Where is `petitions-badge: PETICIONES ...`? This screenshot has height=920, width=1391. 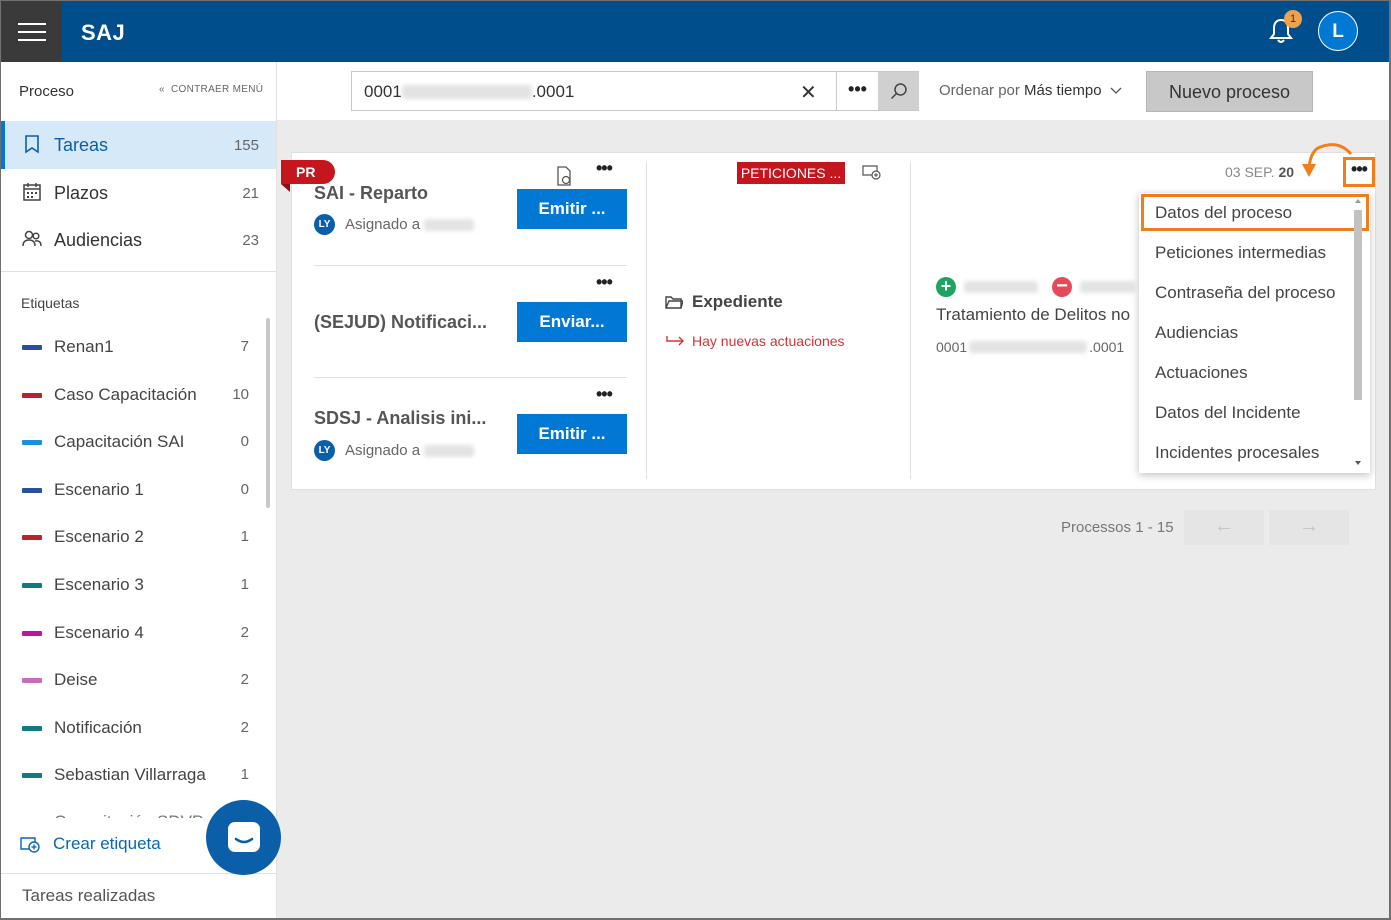 petitions-badge: PETICIONES ... is located at coordinates (791, 173).